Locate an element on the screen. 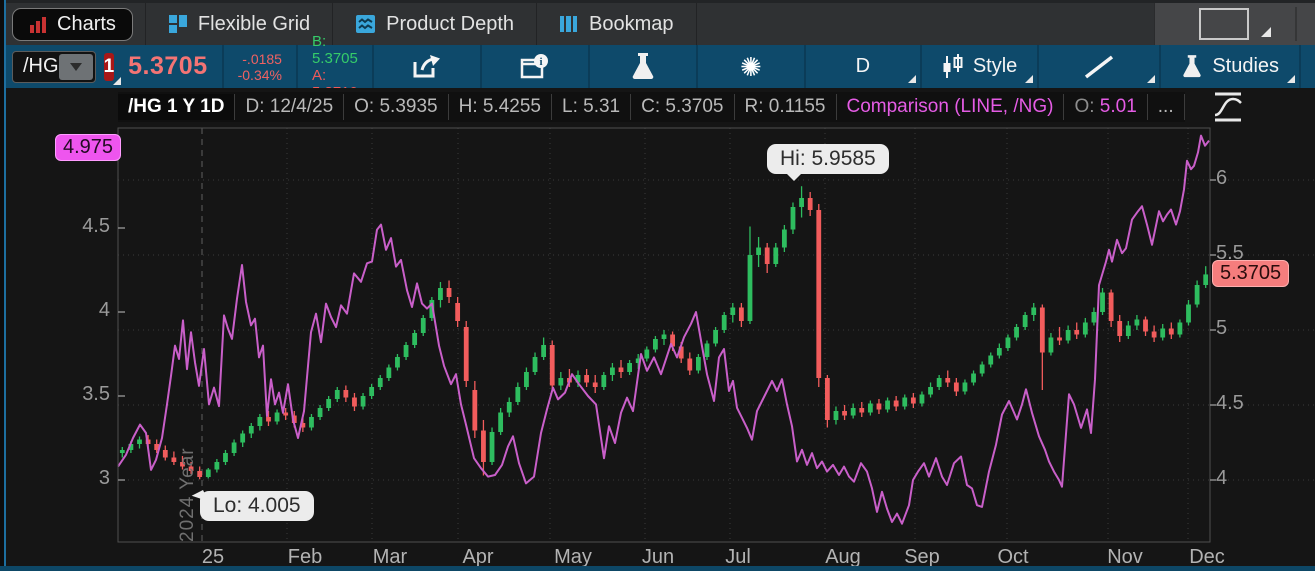 Image resolution: width=1315 pixels, height=571 pixels. chart-close: C: 5.3705 is located at coordinates (683, 107).